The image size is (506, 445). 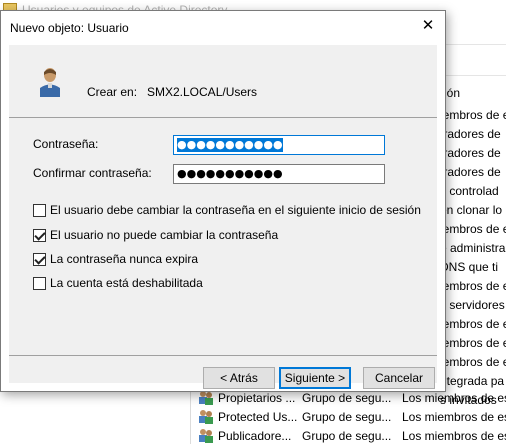 I want to click on next-button: Siguiente >, so click(x=315, y=378).